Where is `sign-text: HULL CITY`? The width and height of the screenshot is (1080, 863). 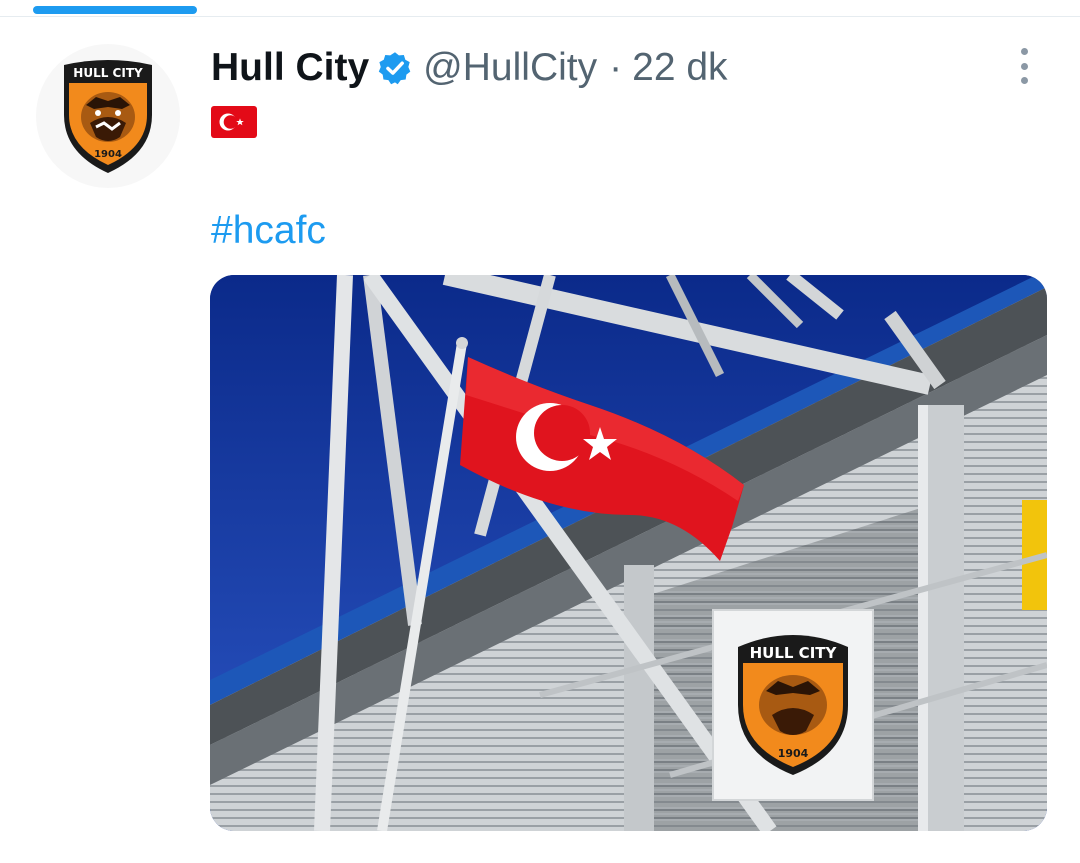
sign-text: HULL CITY is located at coordinates (794, 653).